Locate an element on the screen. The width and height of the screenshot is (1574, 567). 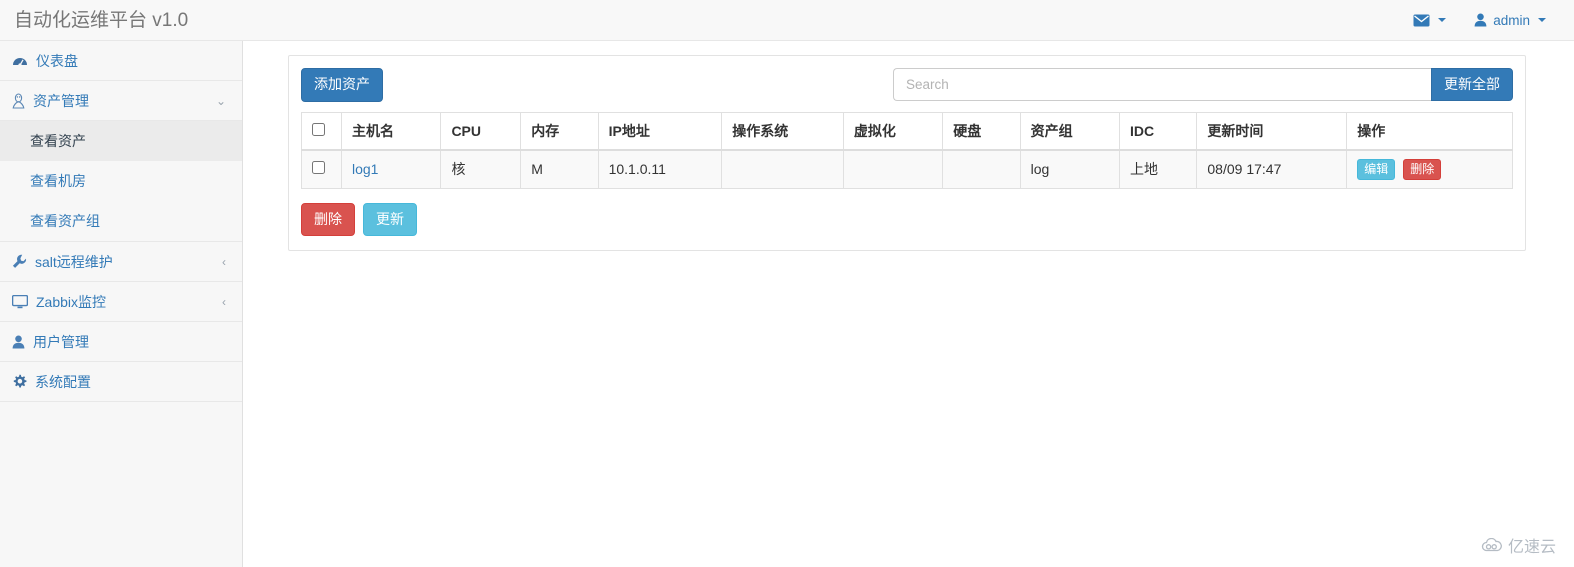
table-row: log1 核 M 10.1.0.11 log 上地 08/09 17:47 编辑 is located at coordinates (907, 169).